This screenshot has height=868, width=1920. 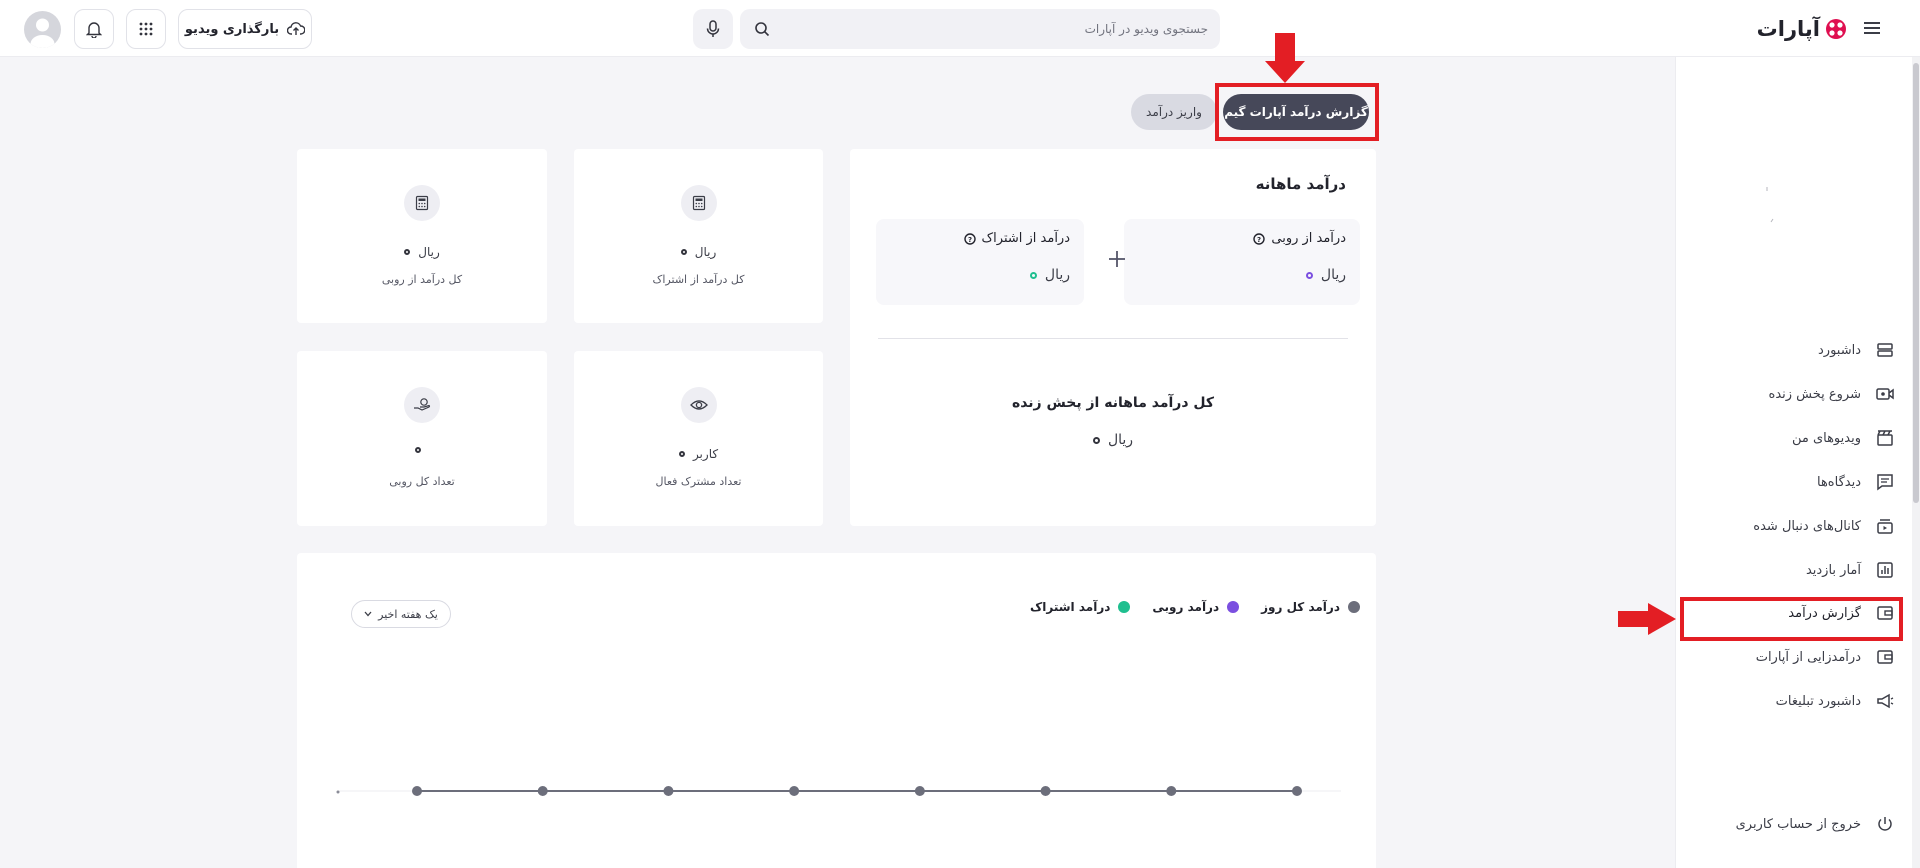 I want to click on cloud-upload-icon, so click(x=296, y=28).